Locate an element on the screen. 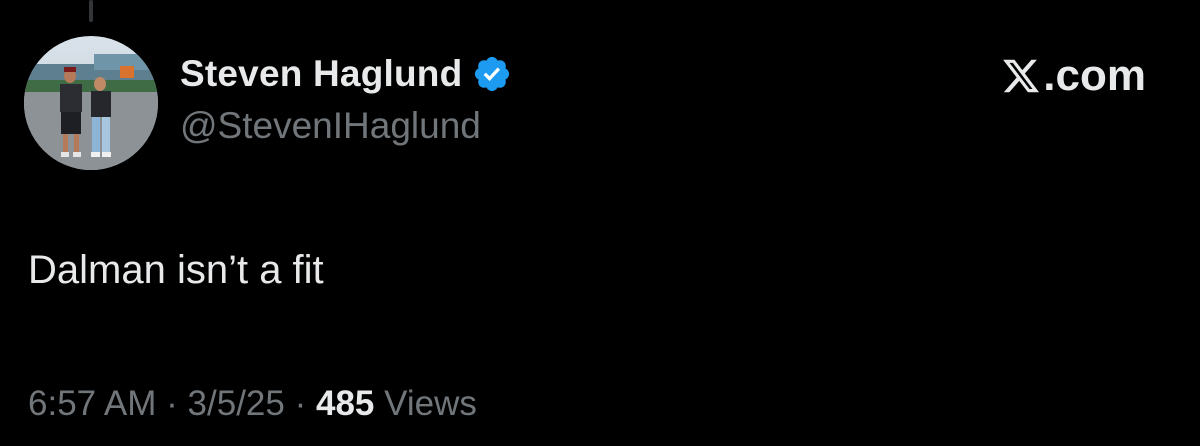  x-logo-icon is located at coordinates (1021, 76).